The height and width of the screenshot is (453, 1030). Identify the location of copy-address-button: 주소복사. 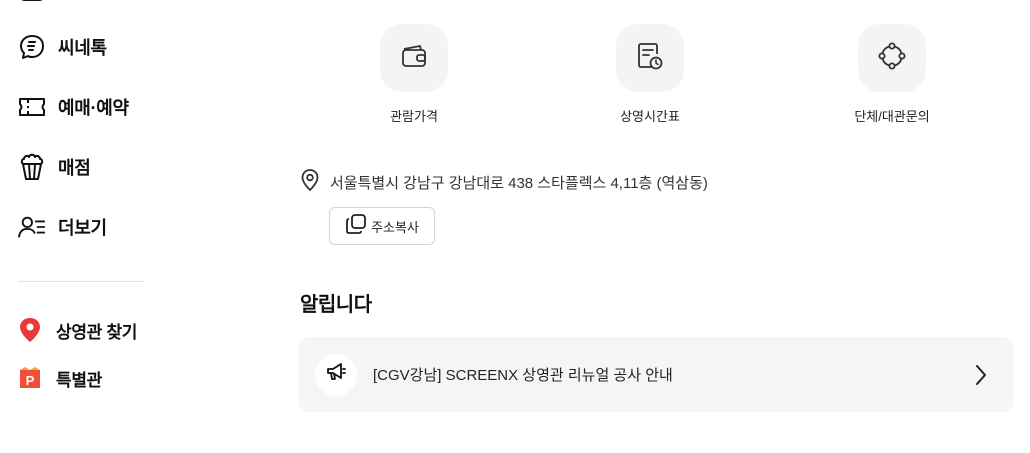
(382, 226).